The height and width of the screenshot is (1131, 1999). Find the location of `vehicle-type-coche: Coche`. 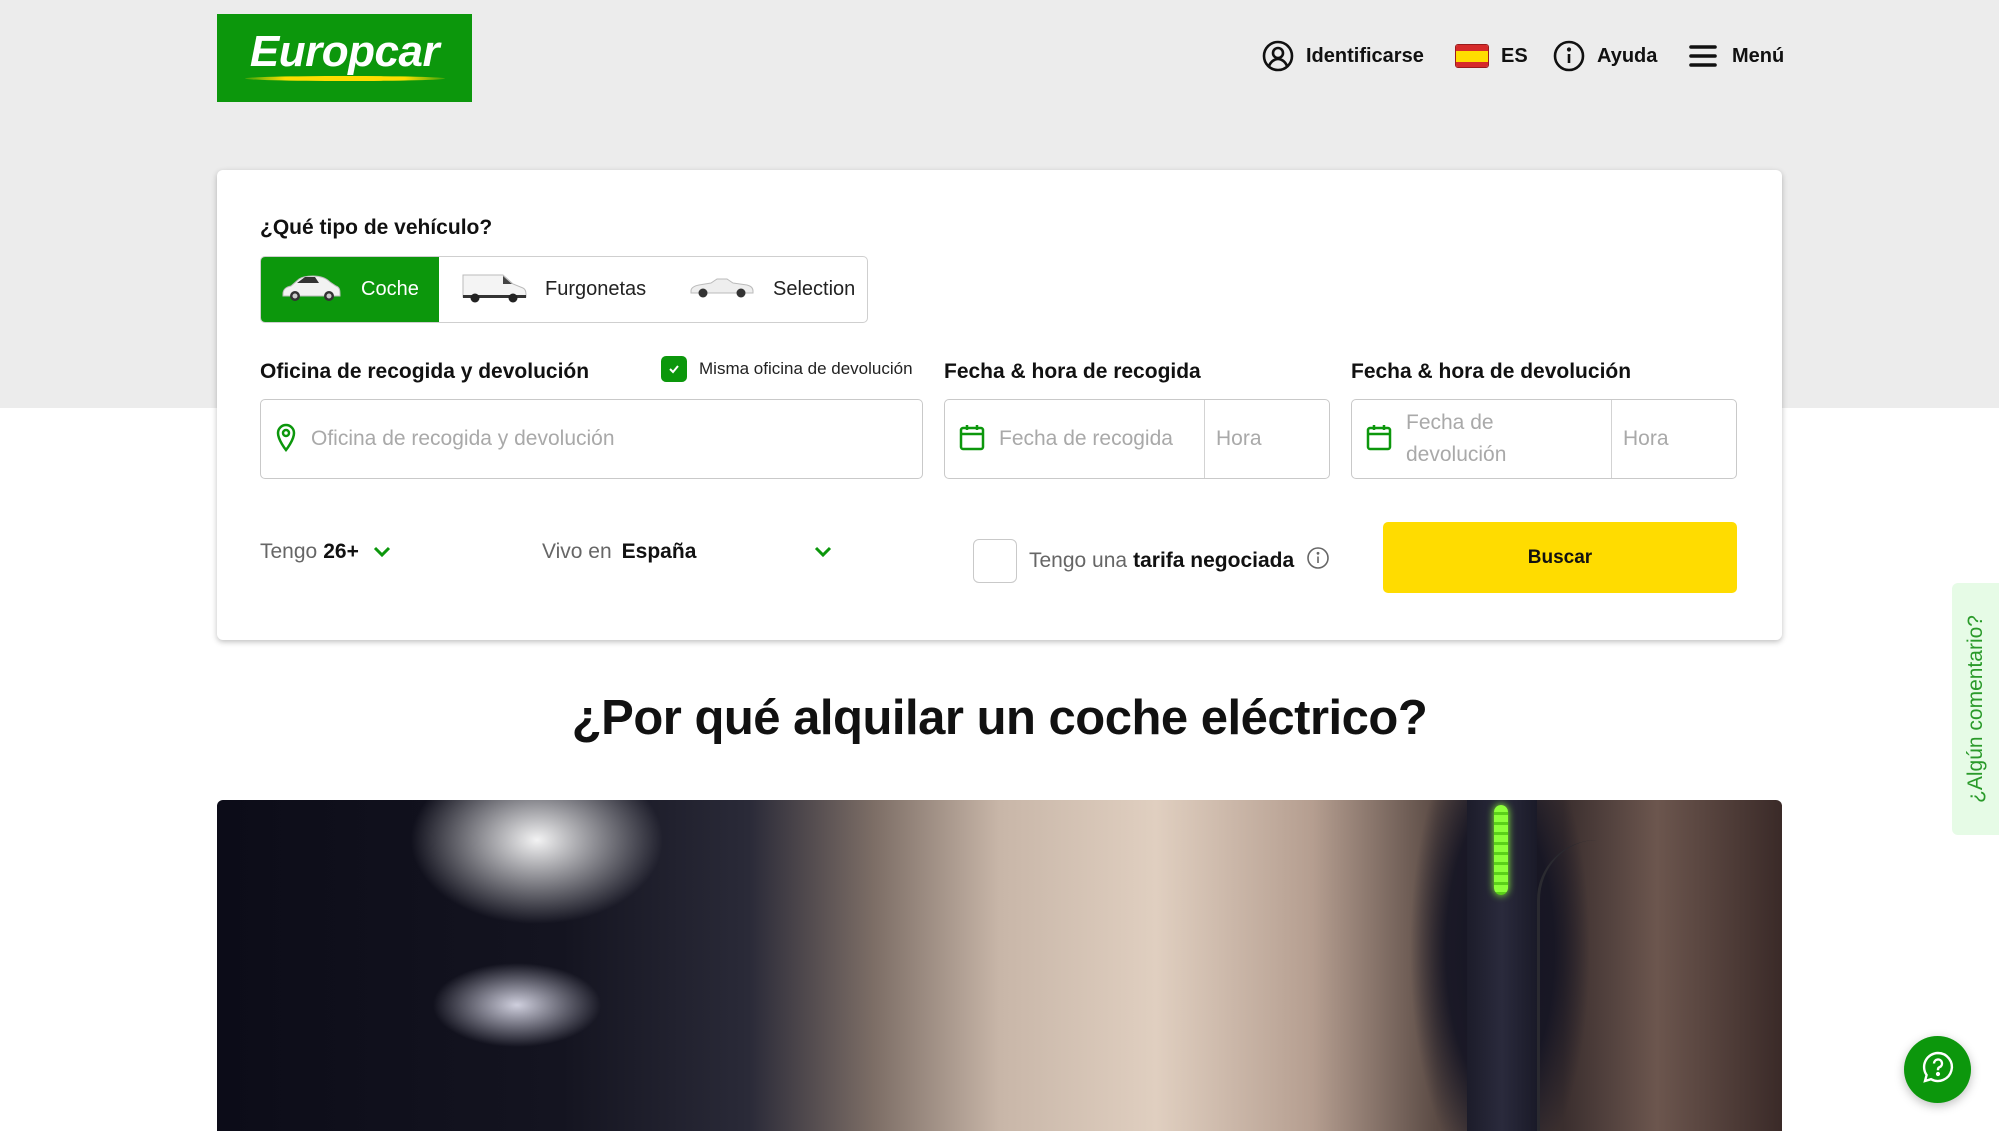

vehicle-type-coche: Coche is located at coordinates (350, 289).